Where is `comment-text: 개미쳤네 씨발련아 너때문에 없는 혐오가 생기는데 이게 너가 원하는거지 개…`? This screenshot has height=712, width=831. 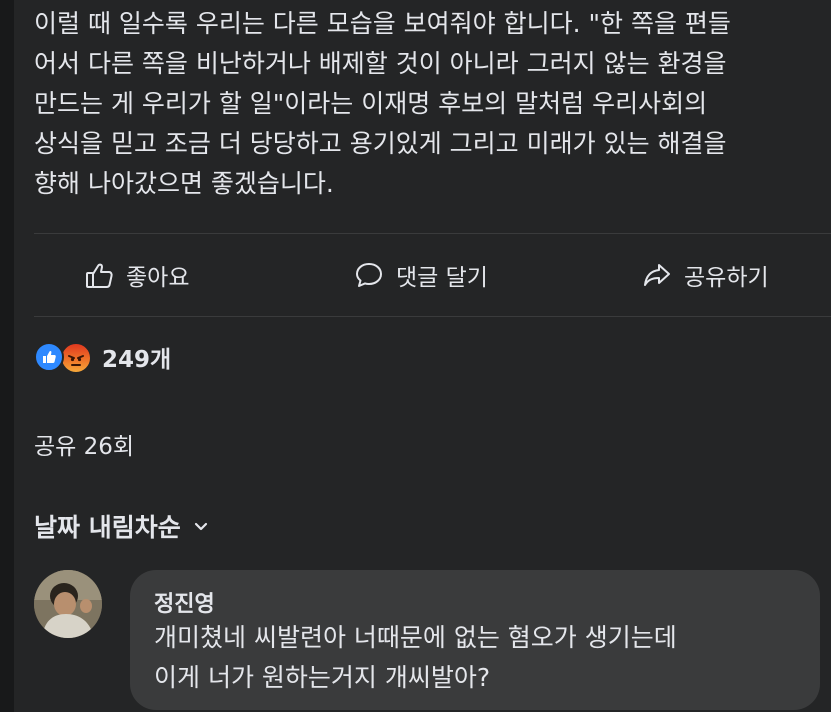
comment-text: 개미쳤네 씨발련아 너때문에 없는 혐오가 생기는데 이게 너가 원하는거지 개… is located at coordinates (479, 658).